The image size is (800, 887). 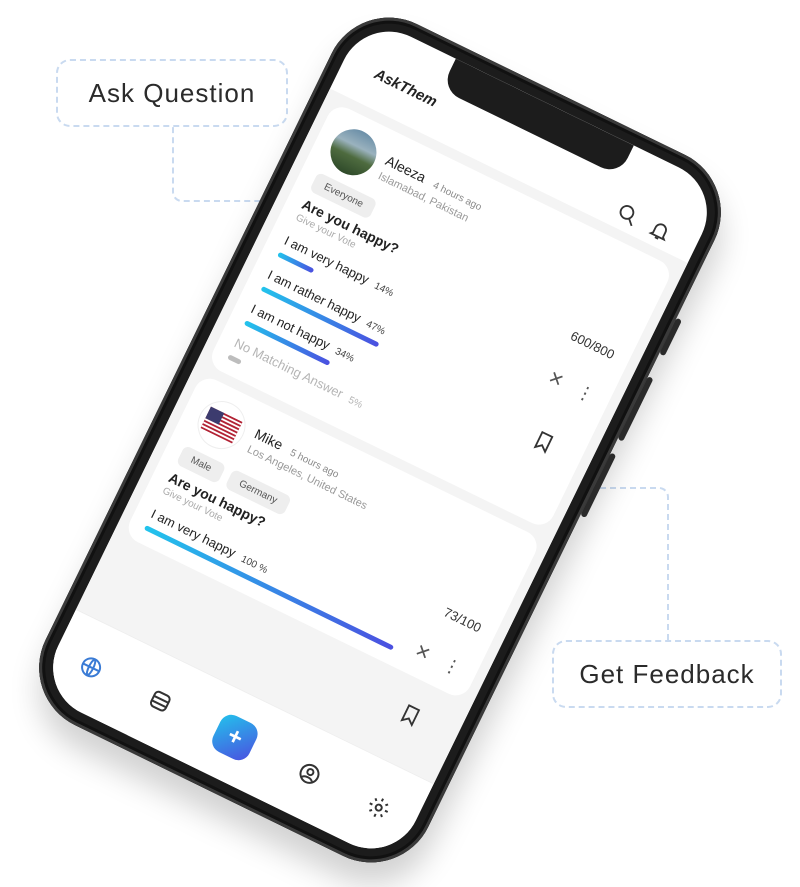 What do you see at coordinates (384, 290) in the screenshot?
I see `option-percent: 14%` at bounding box center [384, 290].